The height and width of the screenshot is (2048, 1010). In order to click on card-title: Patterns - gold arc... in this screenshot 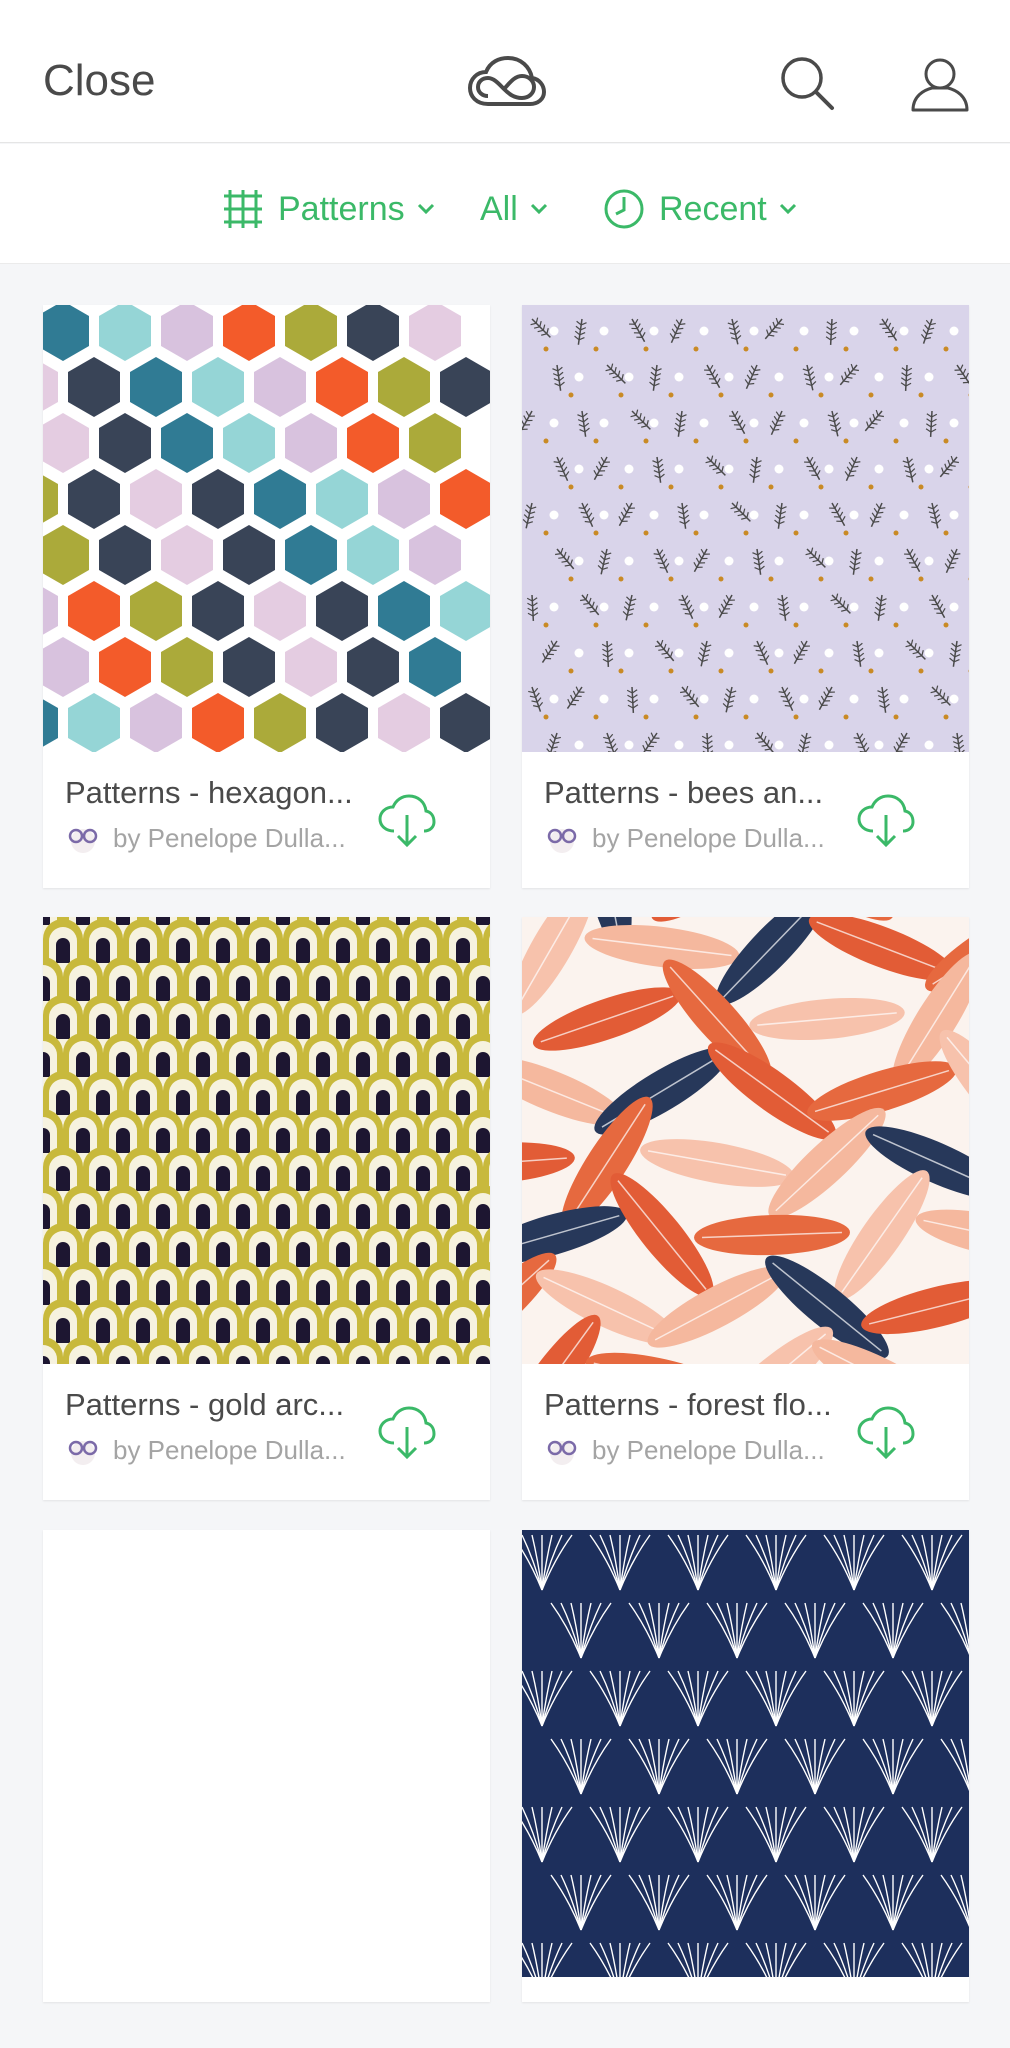, I will do `click(205, 1404)`.